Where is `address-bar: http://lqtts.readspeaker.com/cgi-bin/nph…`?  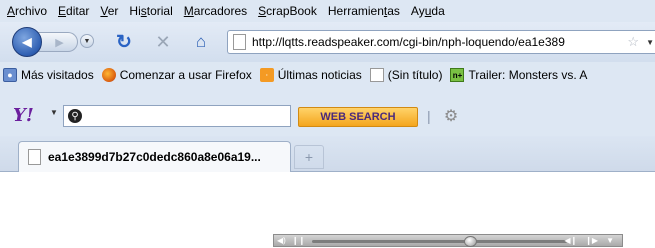
address-bar: http://lqtts.readspeaker.com/cgi-bin/nph… is located at coordinates (441, 42).